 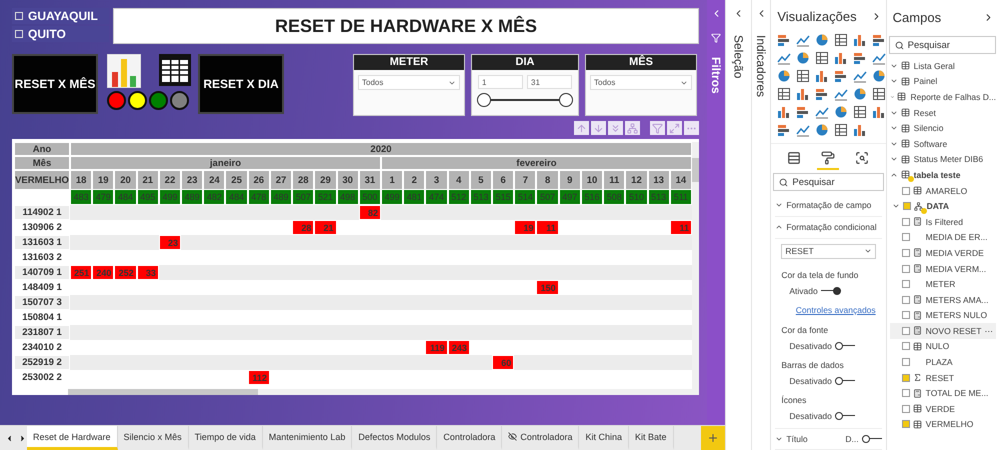 I want to click on page-tab: Mantenimiento Lab, so click(x=307, y=438).